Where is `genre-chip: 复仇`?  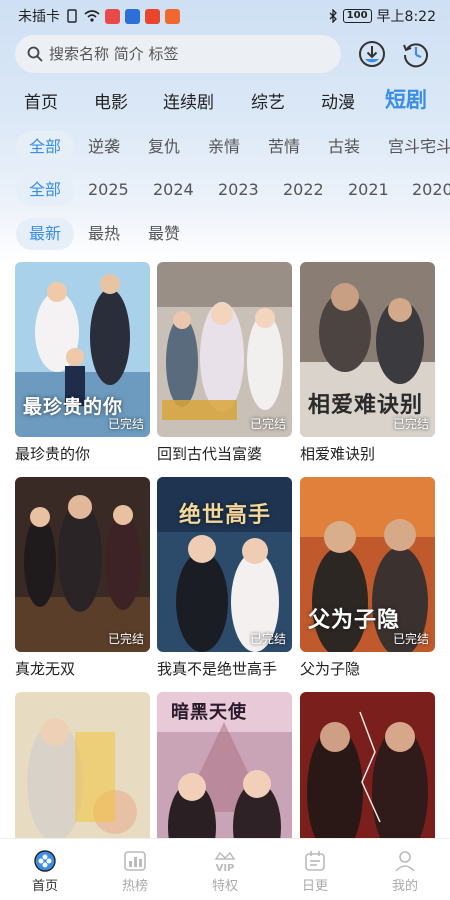 genre-chip: 复仇 is located at coordinates (164, 147).